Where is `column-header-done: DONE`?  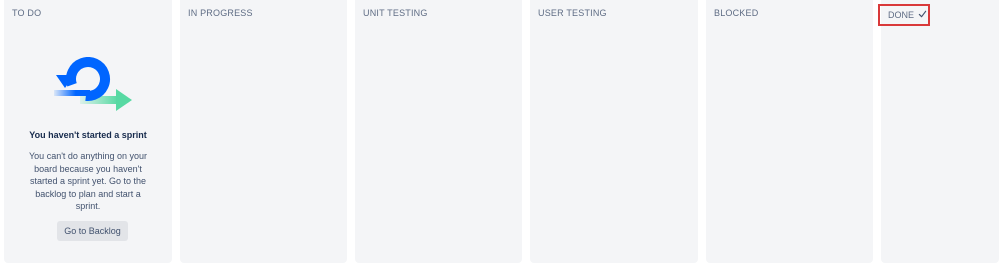 column-header-done: DONE is located at coordinates (901, 15).